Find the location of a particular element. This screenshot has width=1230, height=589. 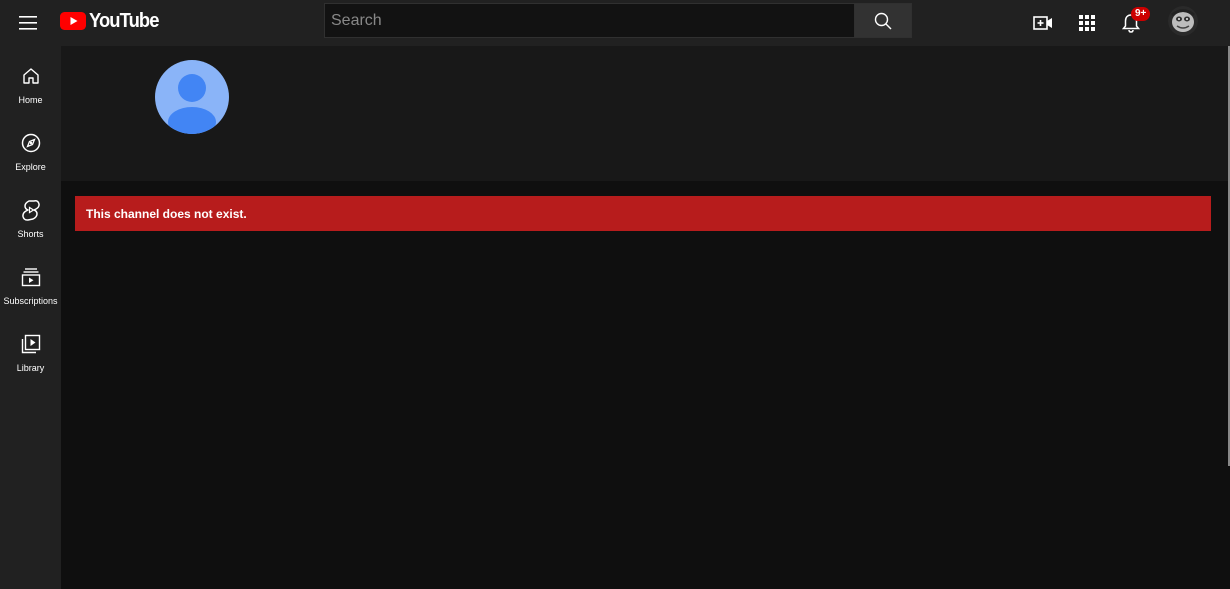

compass-icon is located at coordinates (31, 143).